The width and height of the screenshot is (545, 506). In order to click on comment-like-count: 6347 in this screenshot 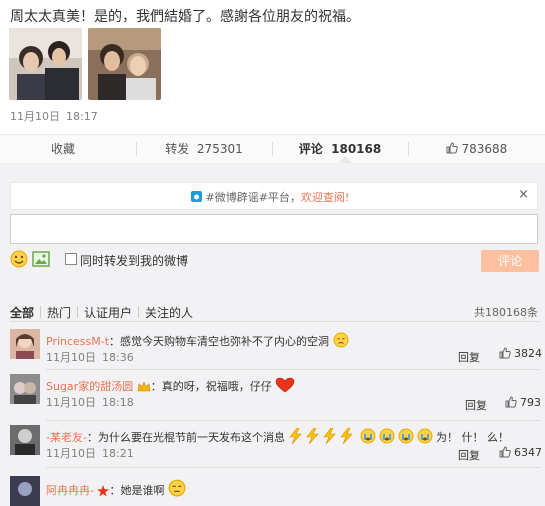, I will do `click(528, 452)`.